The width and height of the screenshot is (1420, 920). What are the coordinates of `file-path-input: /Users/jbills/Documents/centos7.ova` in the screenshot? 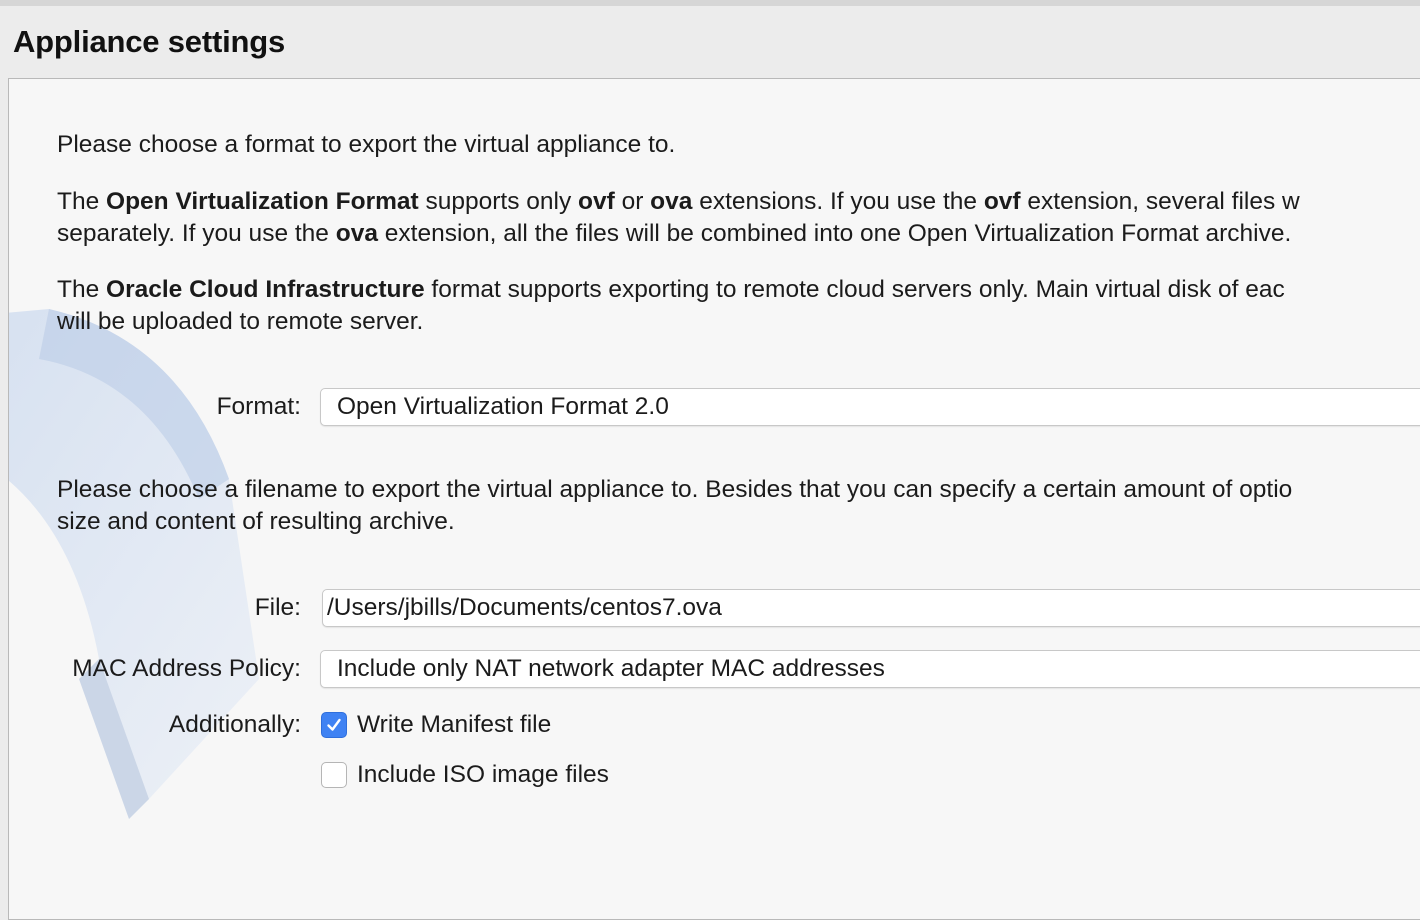 It's located at (871, 608).